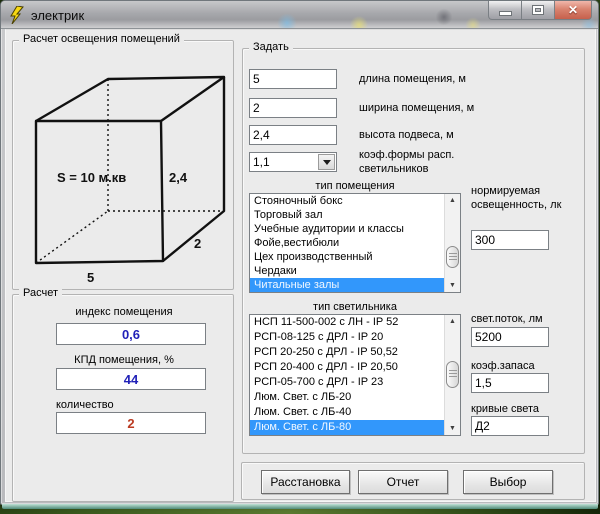  What do you see at coordinates (347, 382) in the screenshot?
I see `list-item: РСП-05-700 с ДРЛ - IP 23` at bounding box center [347, 382].